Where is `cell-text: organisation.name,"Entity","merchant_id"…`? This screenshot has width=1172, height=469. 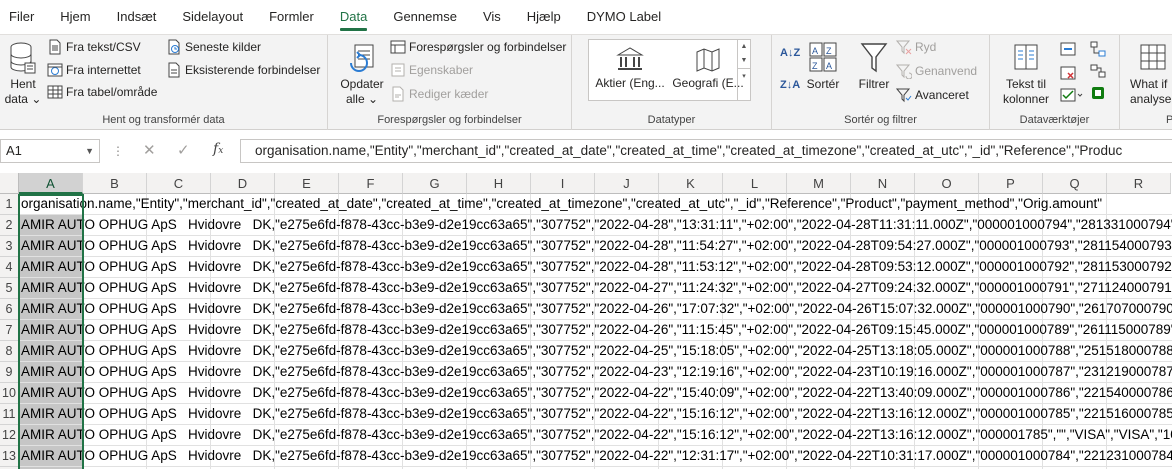
cell-text: organisation.name,"Entity","merchant_id"… is located at coordinates (561, 204).